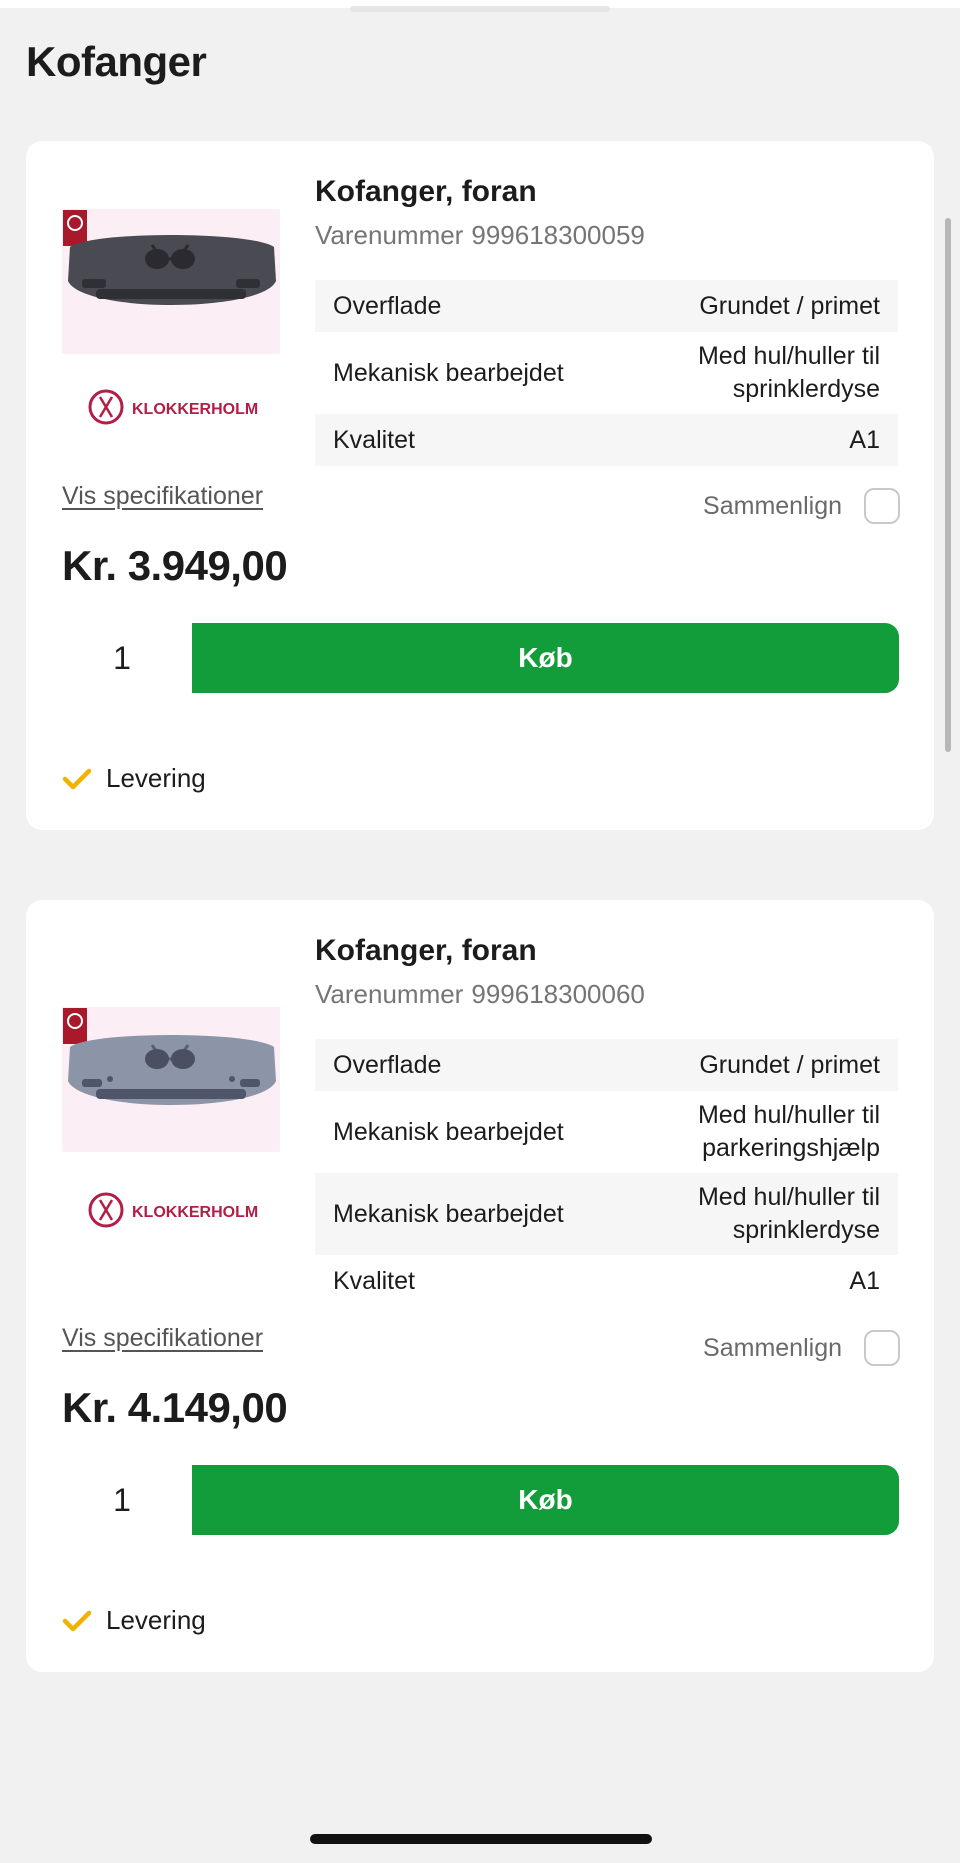 The height and width of the screenshot is (1863, 960). What do you see at coordinates (175, 1407) in the screenshot?
I see `product-price: Kr. 4.149,00` at bounding box center [175, 1407].